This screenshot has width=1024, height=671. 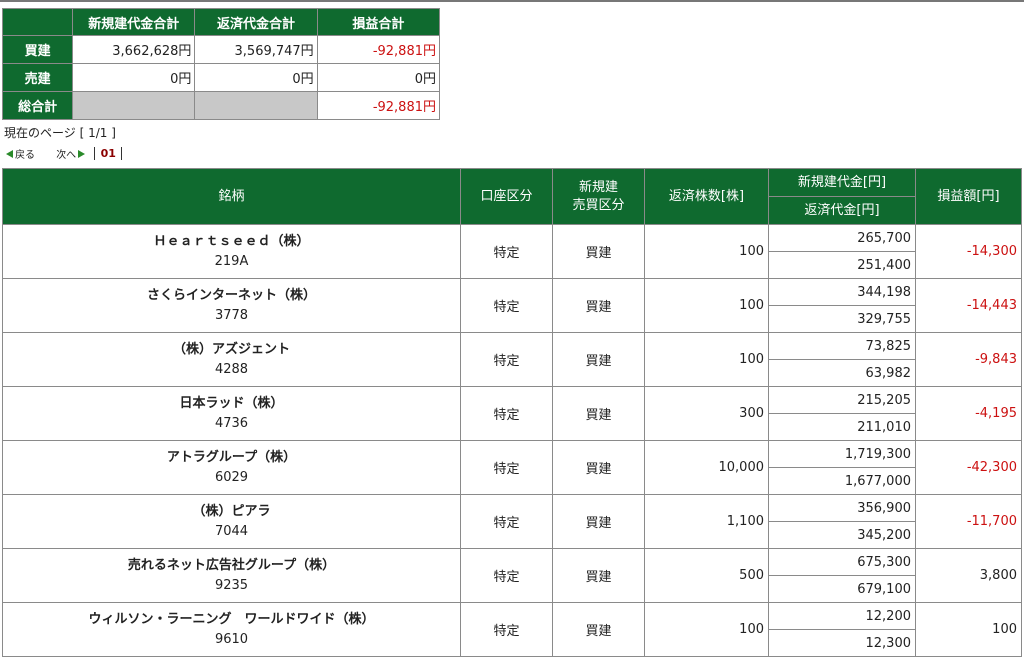 I want to click on header-new-amount: 新規建代金[円], so click(x=842, y=182).